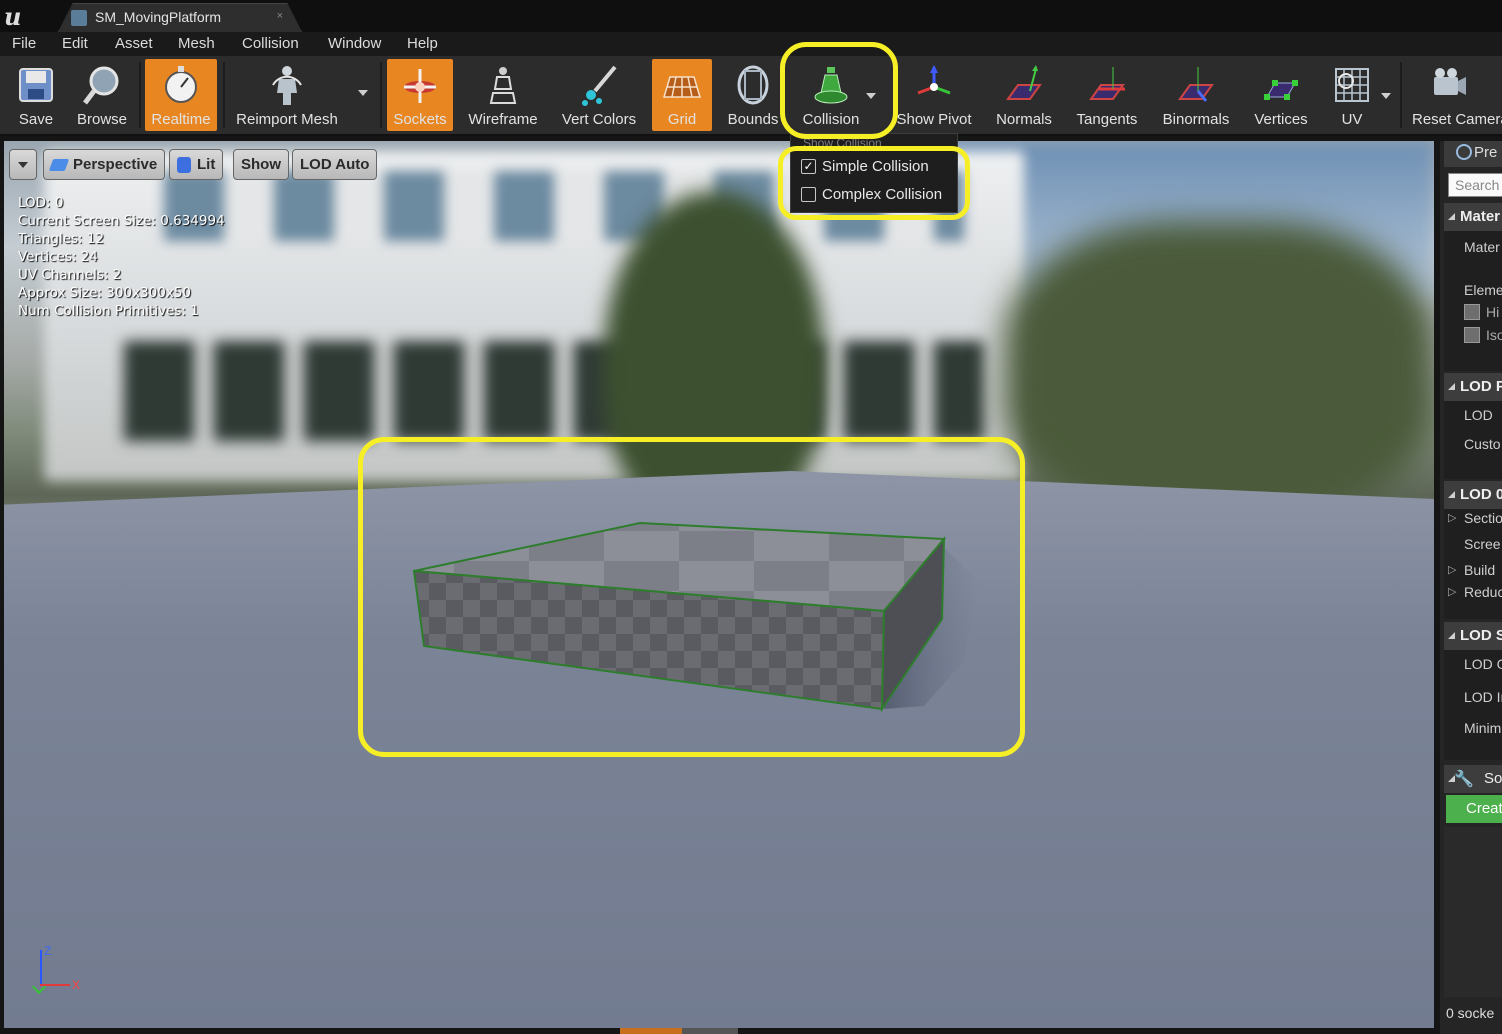 This screenshot has height=1034, width=1502. What do you see at coordinates (104, 164) in the screenshot?
I see `perspective-button: Perspective` at bounding box center [104, 164].